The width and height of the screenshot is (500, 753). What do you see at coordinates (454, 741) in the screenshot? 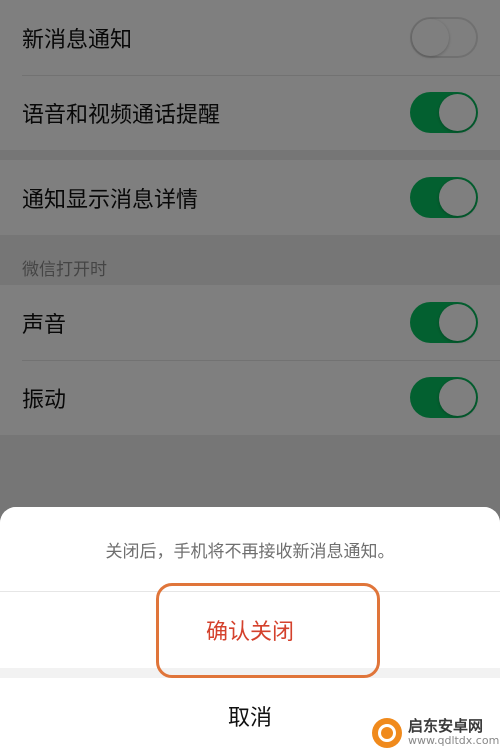
I see `watermark-url: www.qdltdx.com` at bounding box center [454, 741].